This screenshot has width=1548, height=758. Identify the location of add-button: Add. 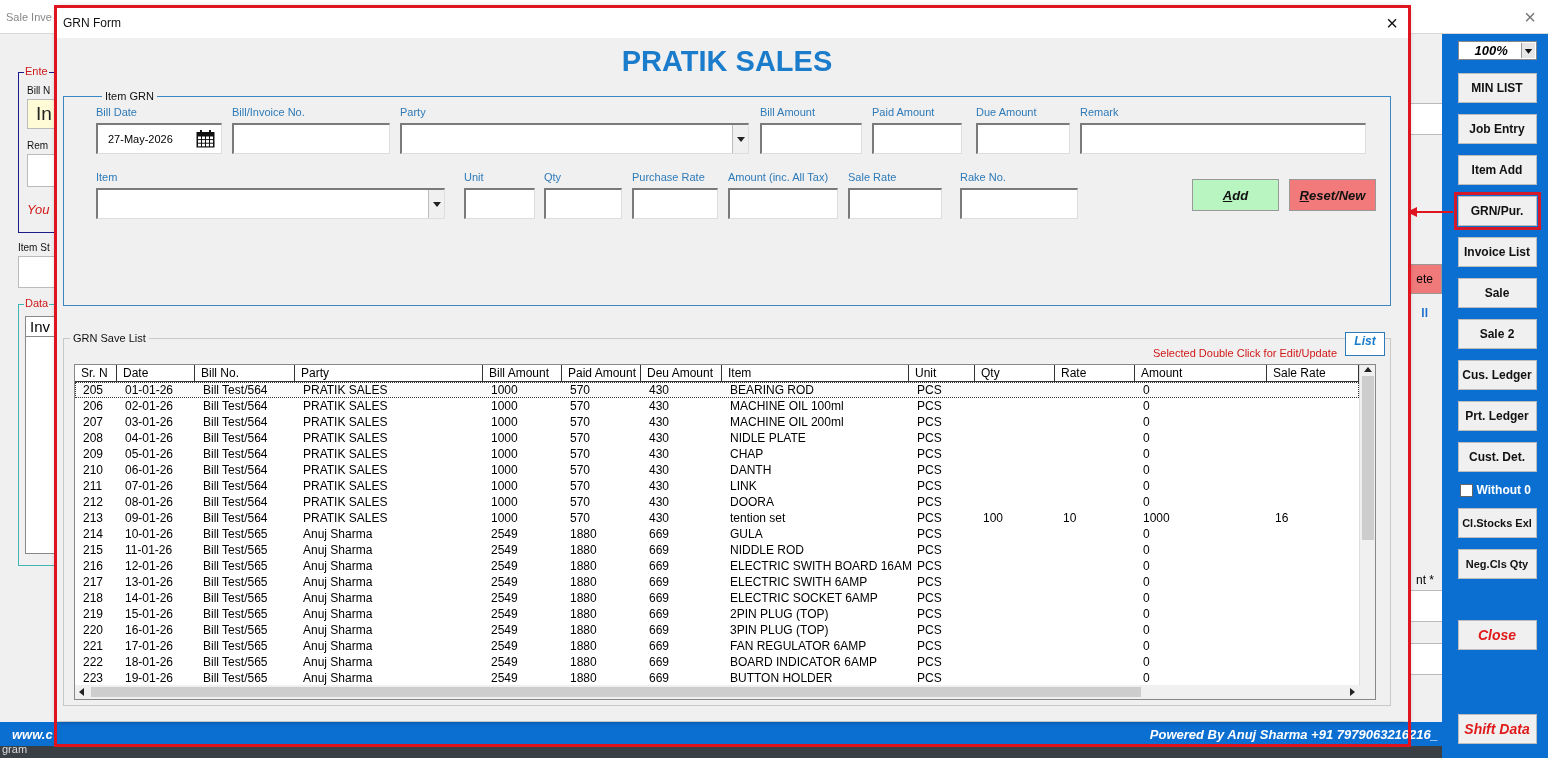
(1235, 195).